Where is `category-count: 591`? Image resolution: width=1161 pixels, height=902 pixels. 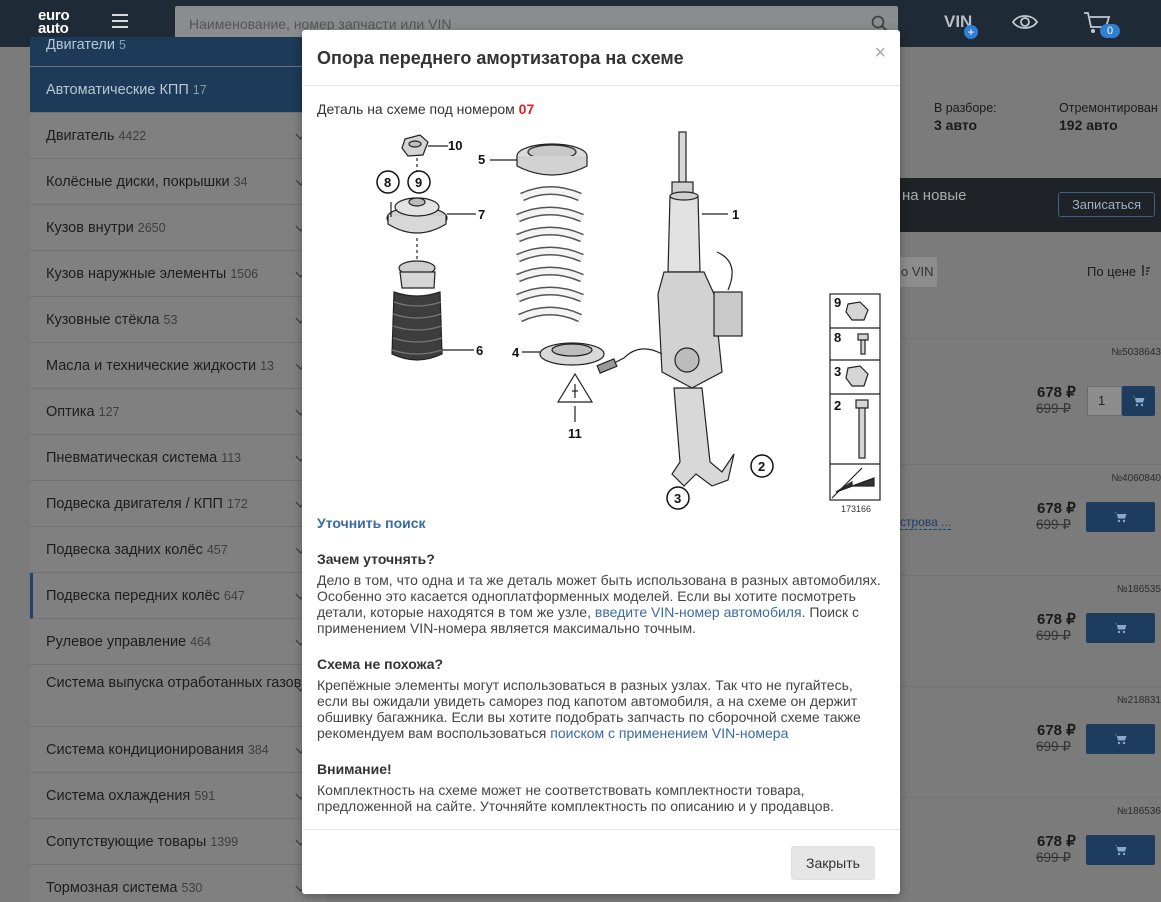
category-count: 591 is located at coordinates (205, 796).